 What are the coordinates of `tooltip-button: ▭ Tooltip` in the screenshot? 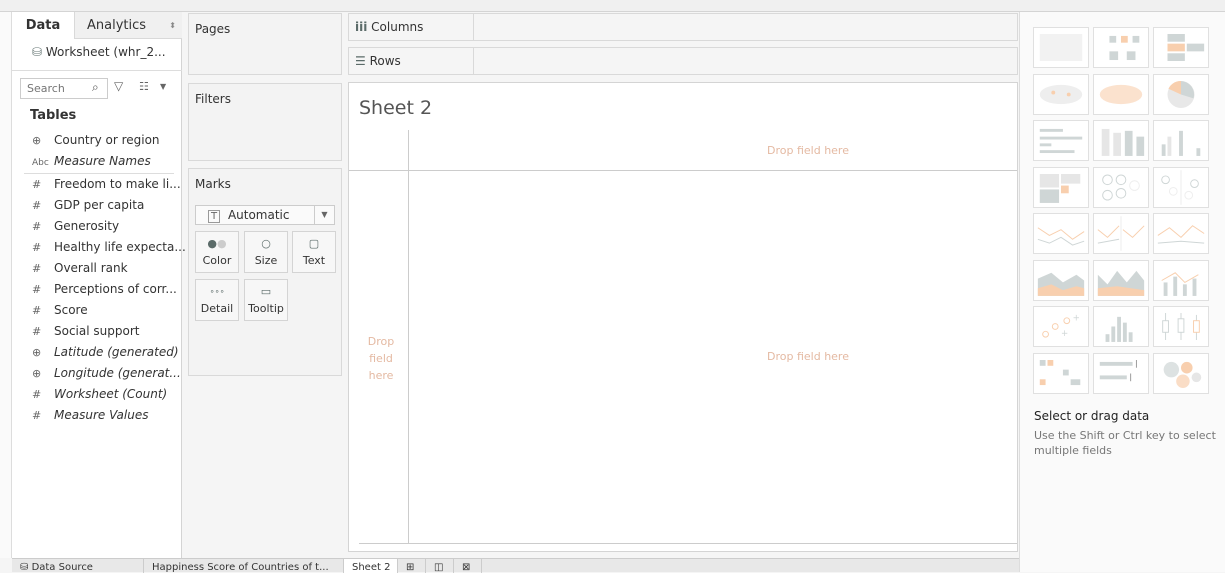 It's located at (266, 300).